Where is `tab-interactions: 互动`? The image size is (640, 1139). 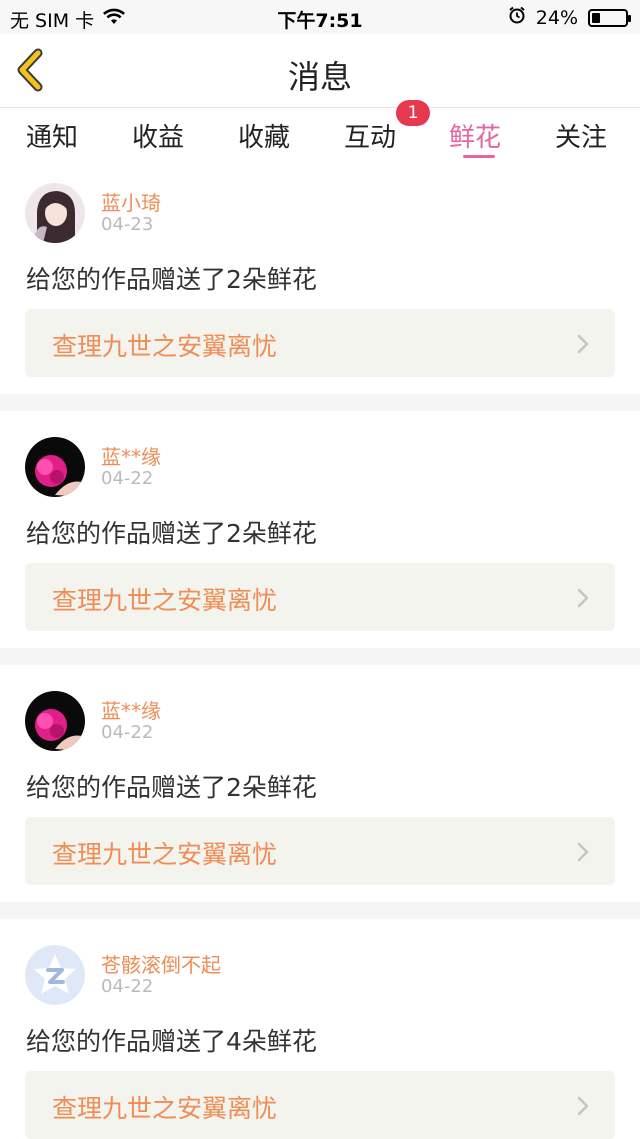
tab-interactions: 互动 is located at coordinates (370, 135).